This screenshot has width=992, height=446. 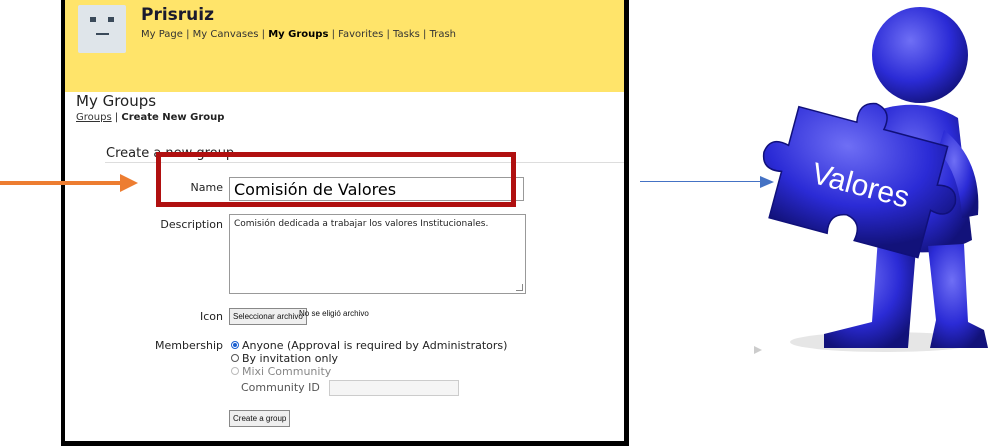 I want to click on cursor-icon, so click(x=758, y=350).